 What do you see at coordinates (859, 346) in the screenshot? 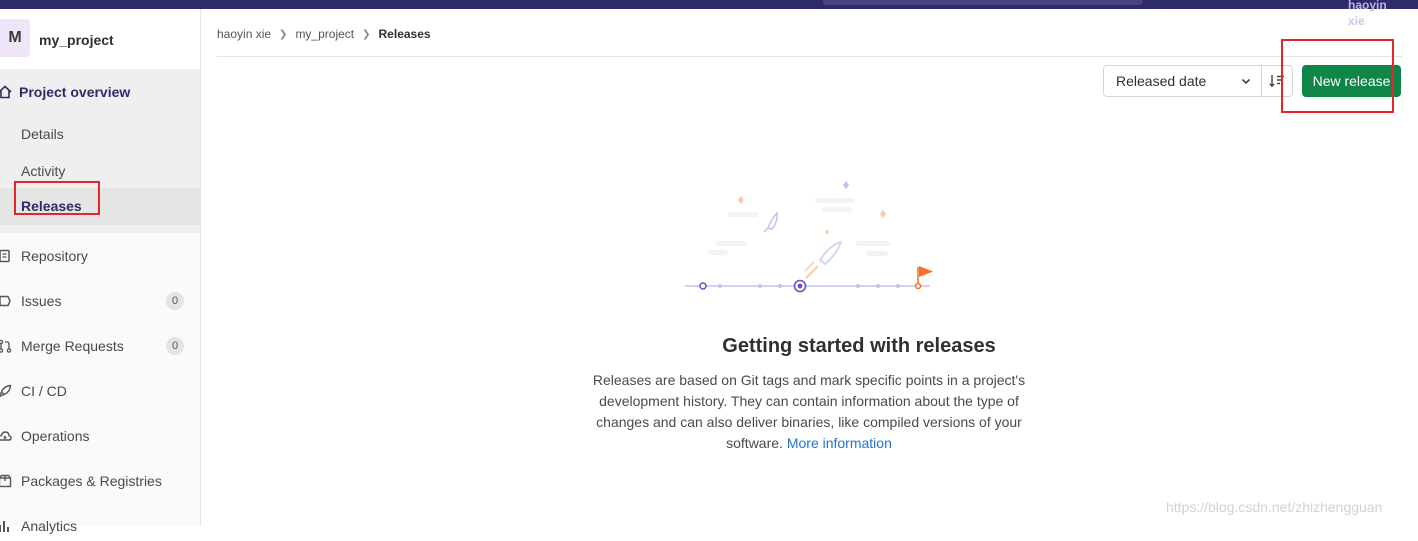
I see `empty-state-title: Getting started with releases` at bounding box center [859, 346].